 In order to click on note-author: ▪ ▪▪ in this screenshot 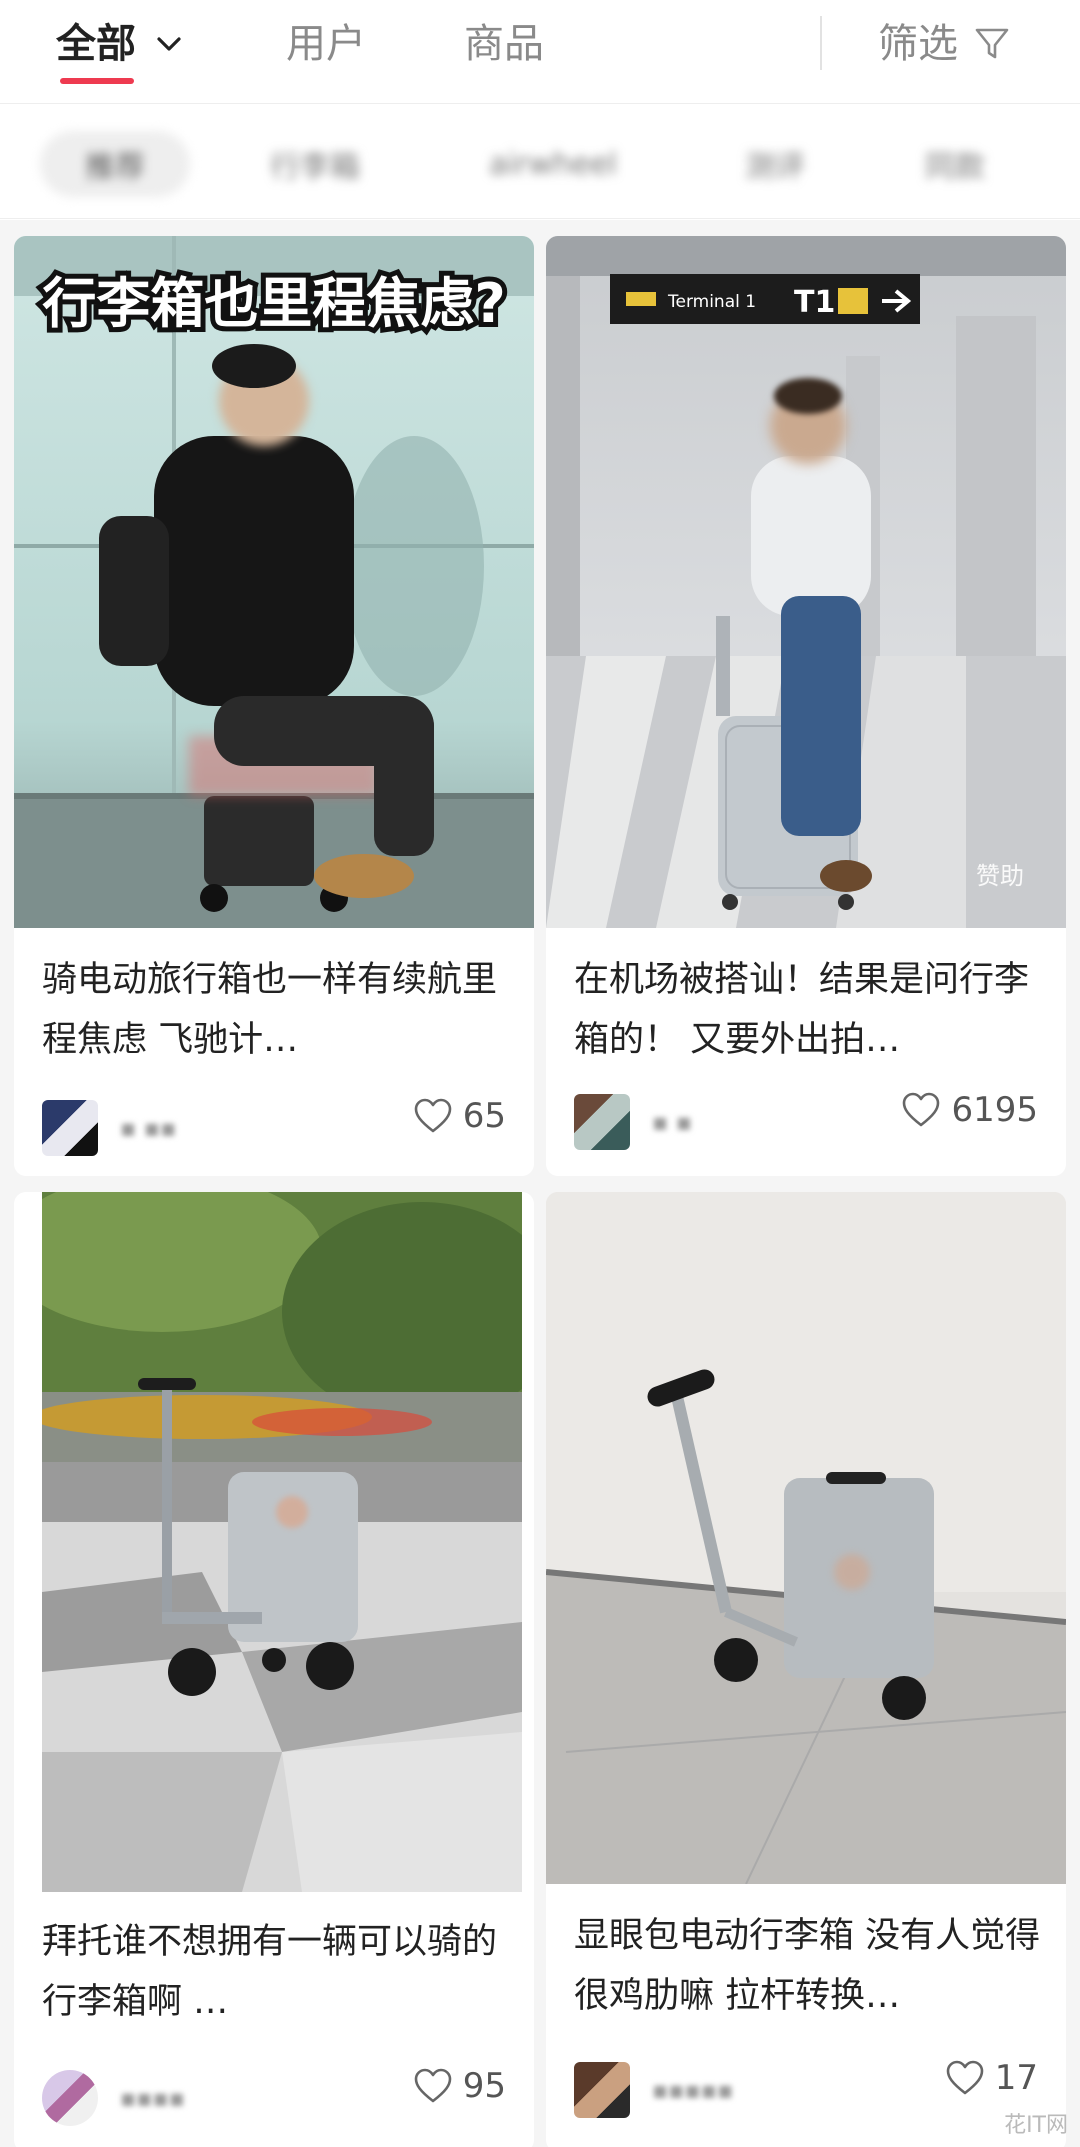, I will do `click(109, 1128)`.